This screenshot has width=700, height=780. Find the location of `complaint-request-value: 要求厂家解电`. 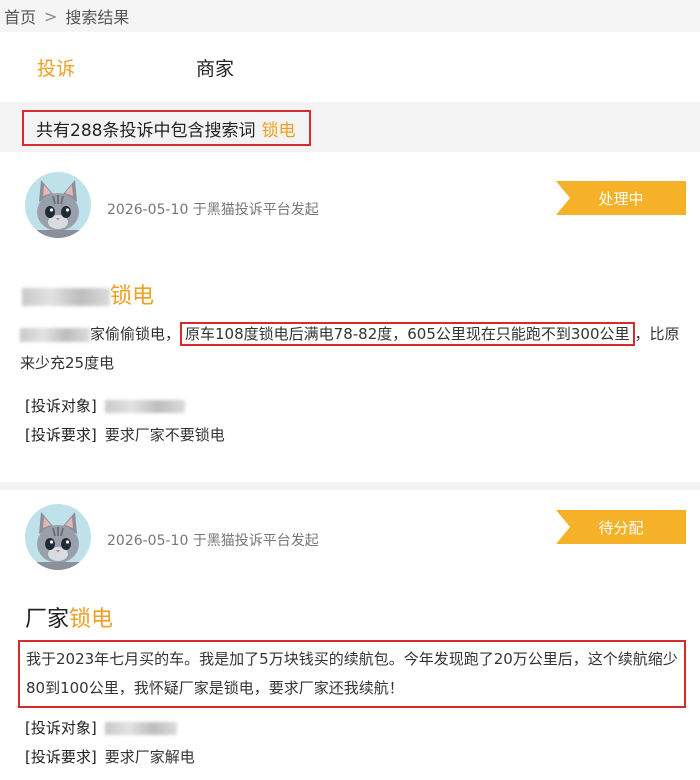

complaint-request-value: 要求厂家解电 is located at coordinates (149, 757).